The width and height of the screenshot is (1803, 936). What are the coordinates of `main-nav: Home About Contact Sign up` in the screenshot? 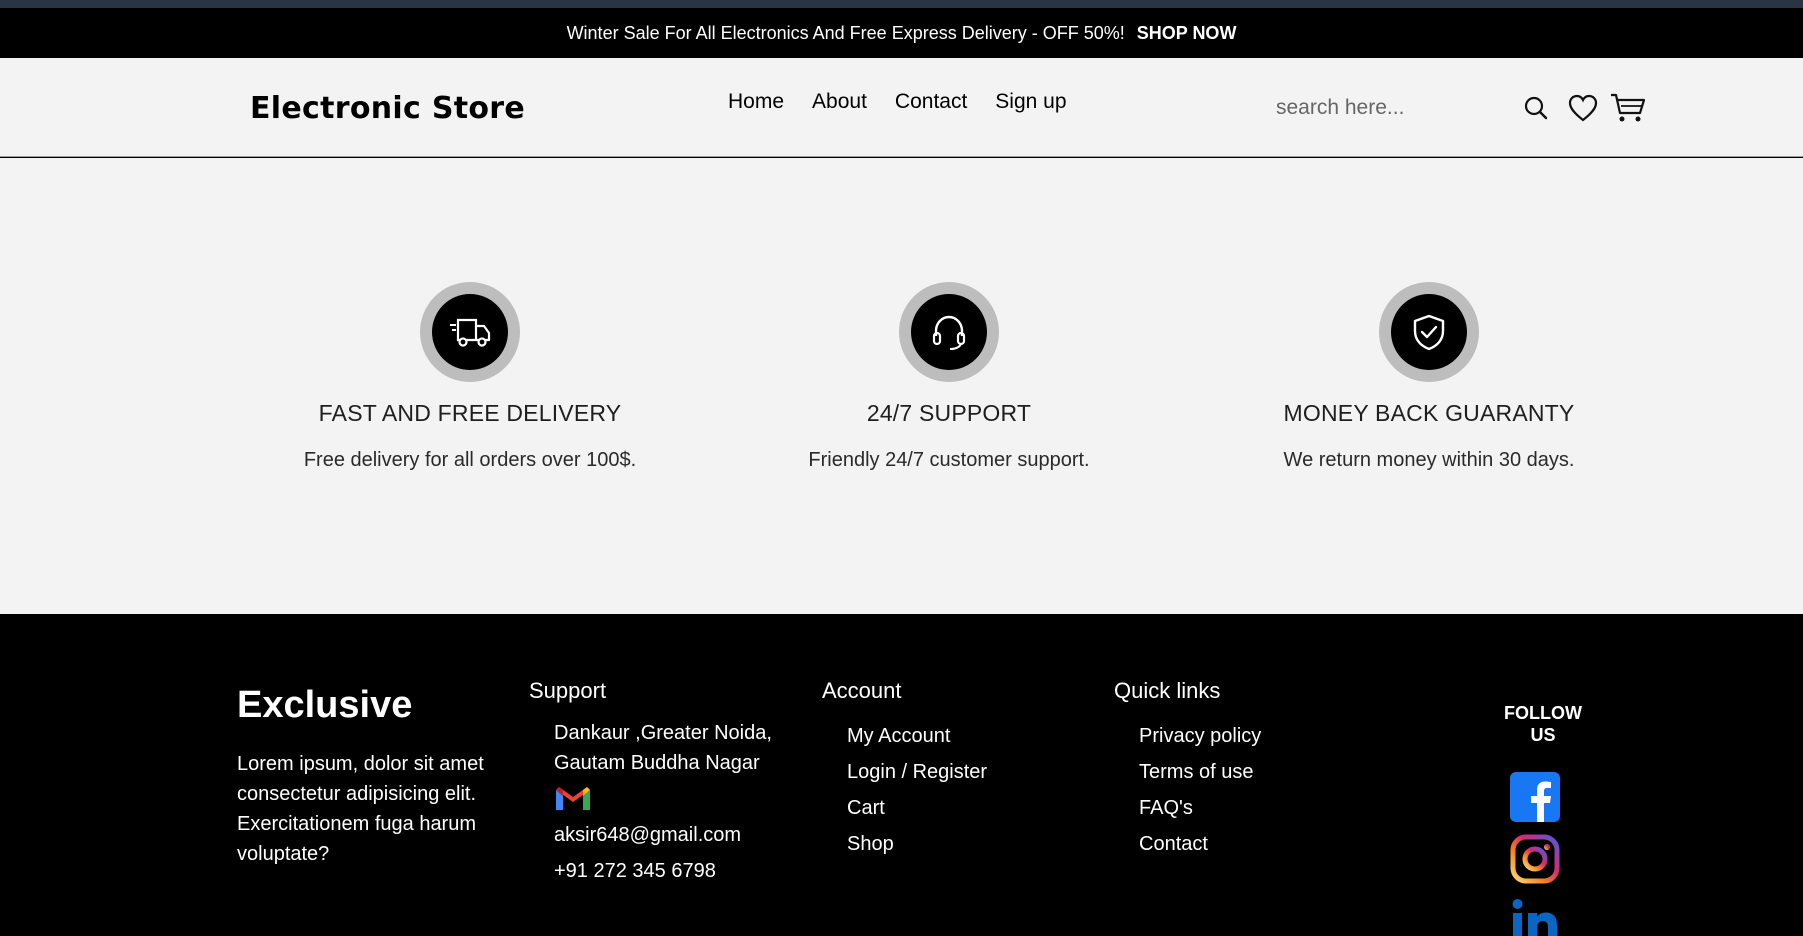 It's located at (897, 102).